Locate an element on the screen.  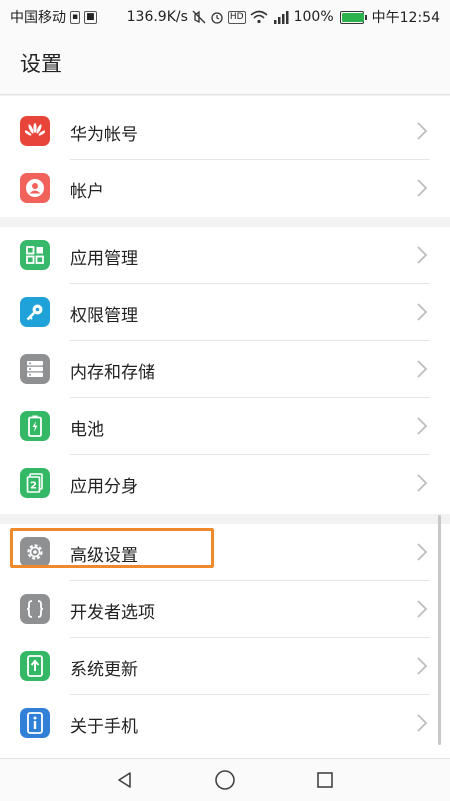
recents-icon is located at coordinates (325, 780).